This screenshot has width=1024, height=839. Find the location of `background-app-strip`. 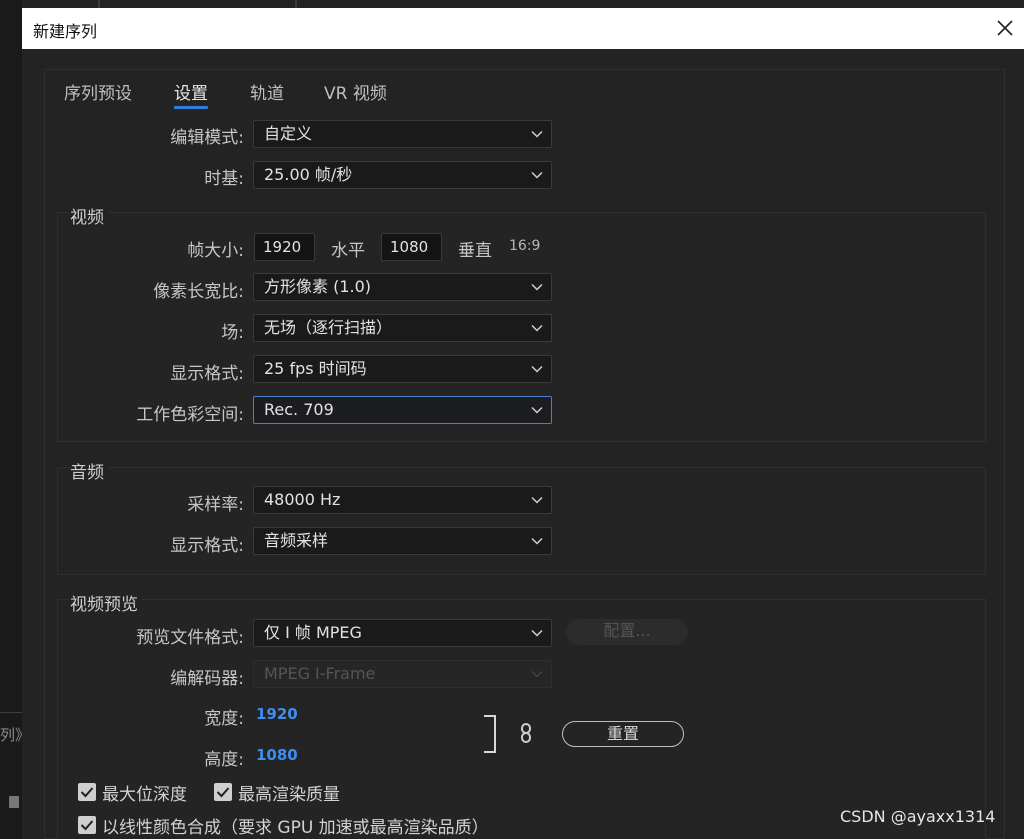

background-app-strip is located at coordinates (512, 4).